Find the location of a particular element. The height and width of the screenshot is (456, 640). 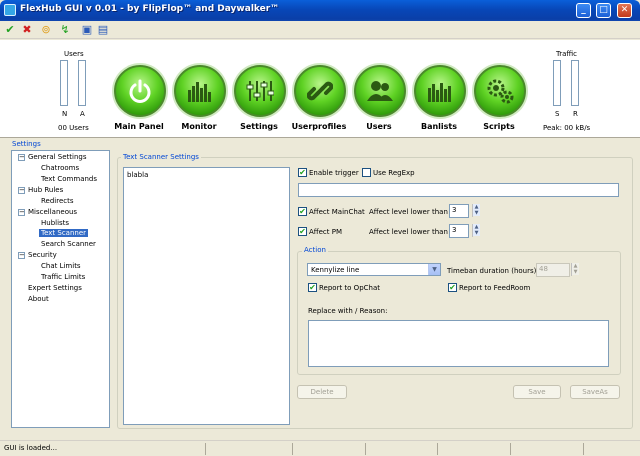

report-opchat-checkbox: ✔ is located at coordinates (312, 287).